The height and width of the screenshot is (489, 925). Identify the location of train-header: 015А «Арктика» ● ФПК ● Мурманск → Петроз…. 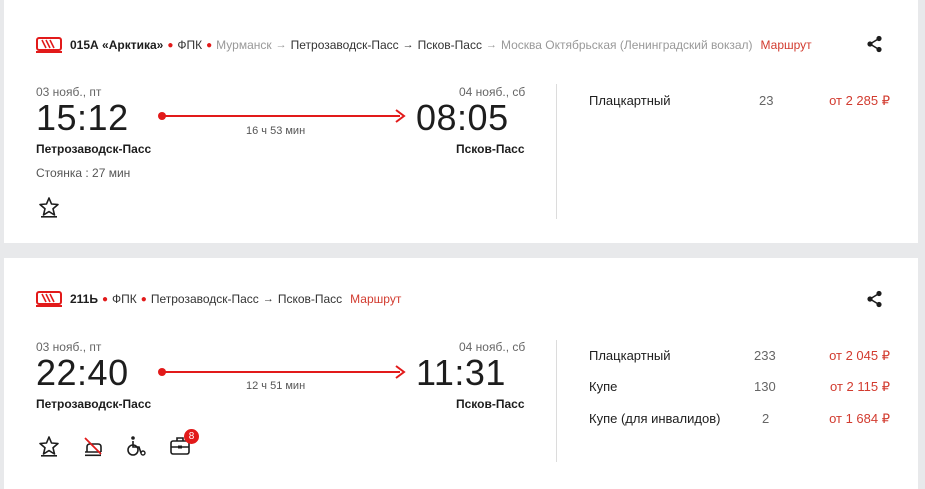
(424, 45).